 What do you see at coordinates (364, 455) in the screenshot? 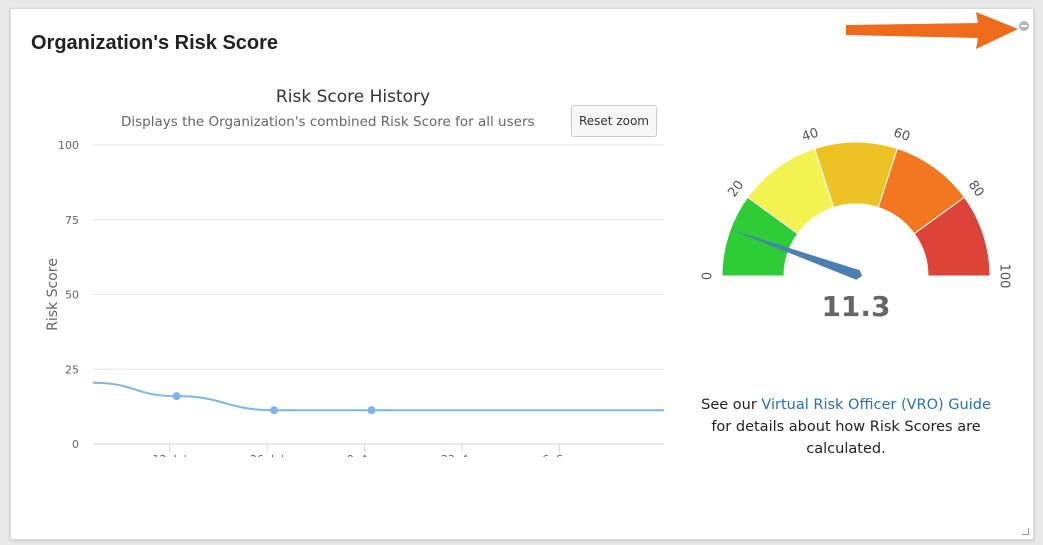
I see `x-tick-label: 9. Aug` at bounding box center [364, 455].